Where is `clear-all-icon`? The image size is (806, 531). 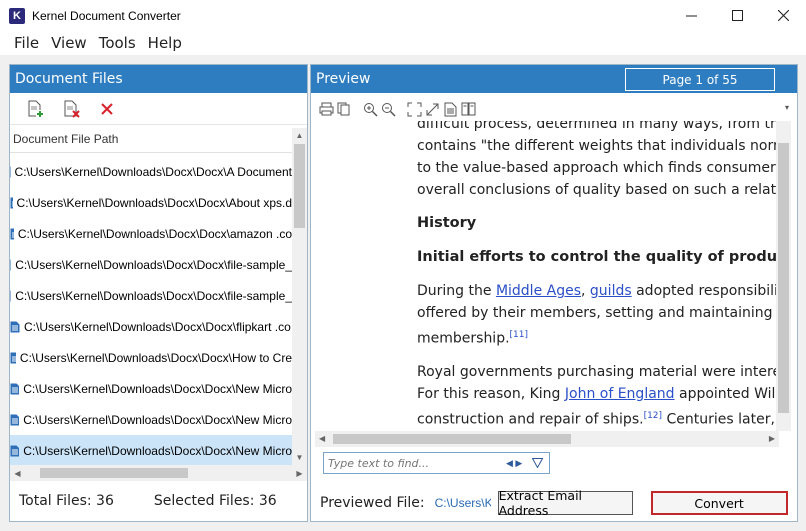 clear-all-icon is located at coordinates (107, 108).